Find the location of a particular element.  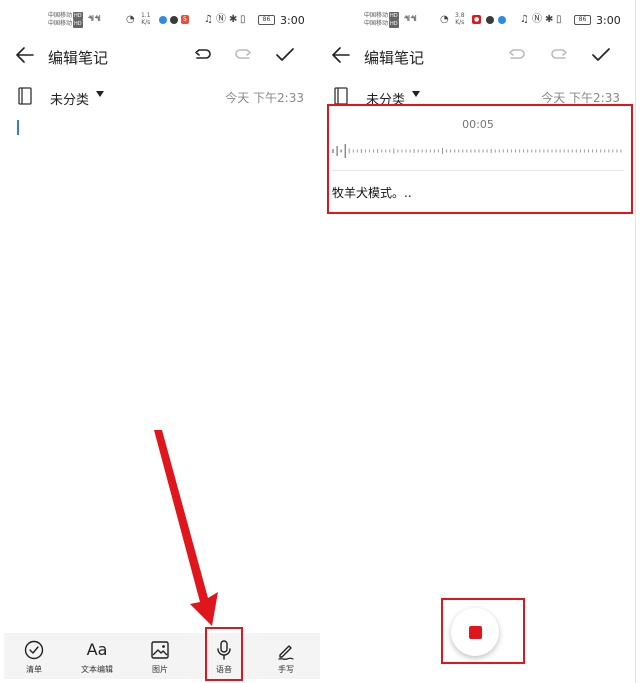

tool-label: 清单 is located at coordinates (34, 669).